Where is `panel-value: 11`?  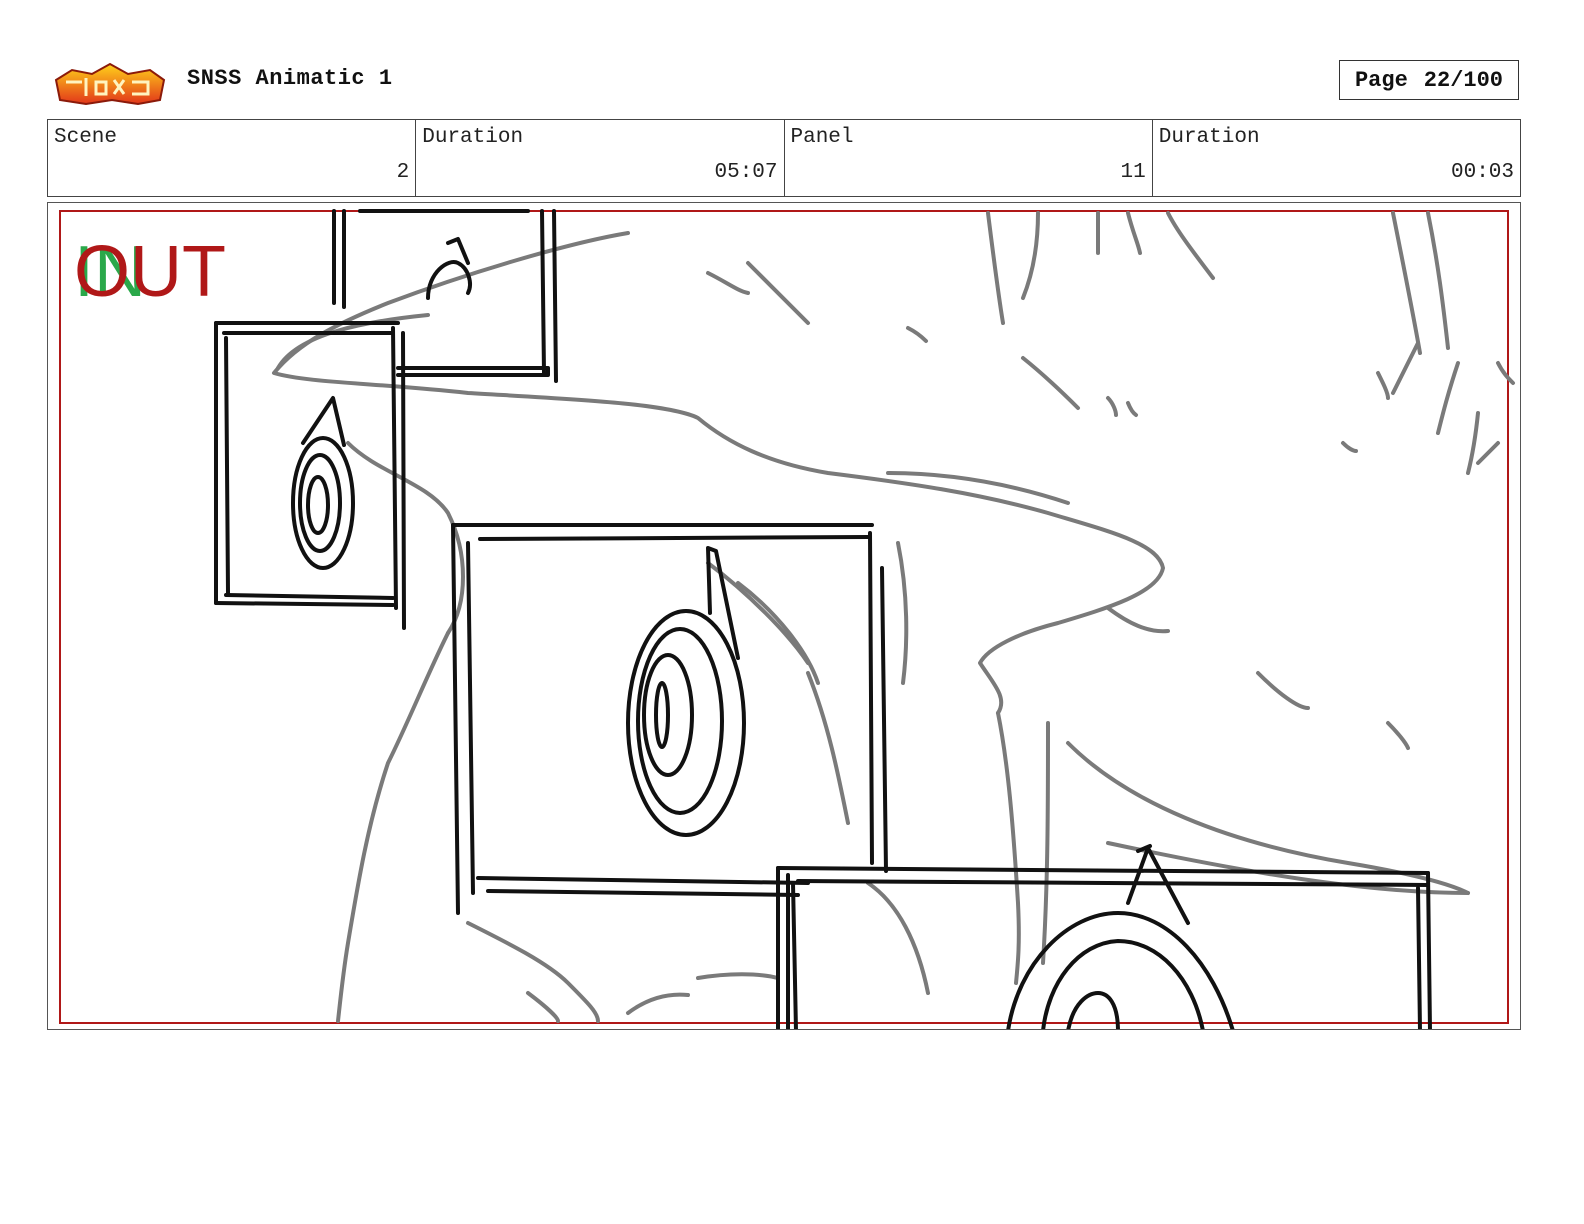
panel-value: 11 is located at coordinates (1133, 172).